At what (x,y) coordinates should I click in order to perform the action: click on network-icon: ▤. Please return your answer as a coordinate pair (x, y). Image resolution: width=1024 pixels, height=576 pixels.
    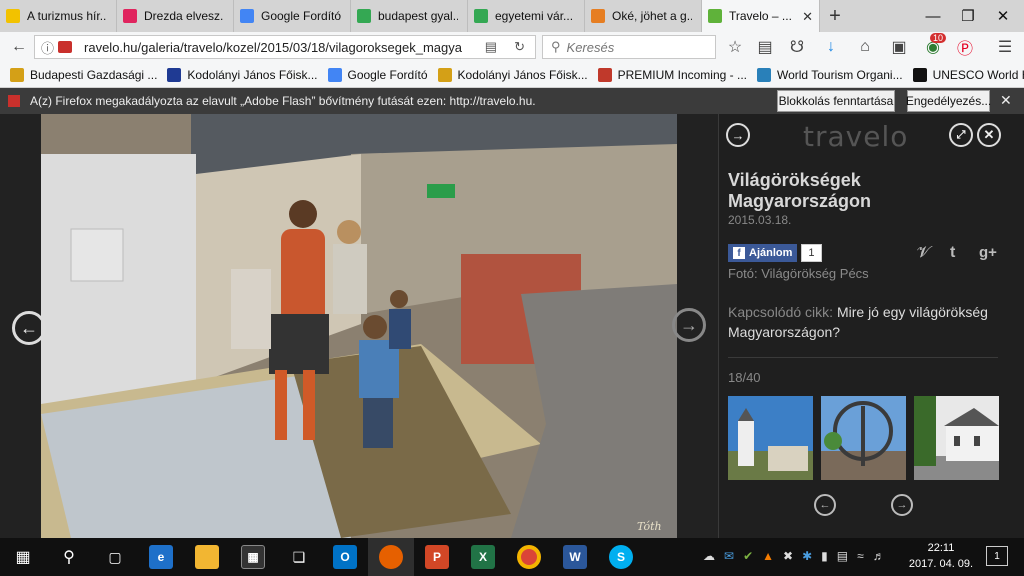
    Looking at the image, I should click on (842, 556).